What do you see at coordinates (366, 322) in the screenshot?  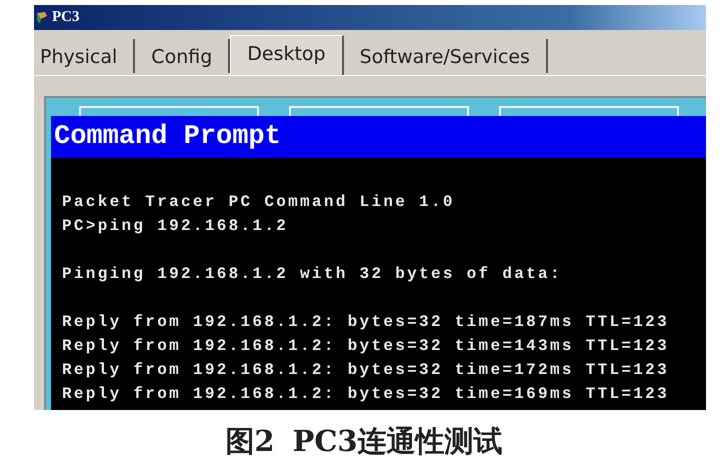 I see `console-line: Reply from 192.168.1.2: bytes=32 time=187ms TTL=123` at bounding box center [366, 322].